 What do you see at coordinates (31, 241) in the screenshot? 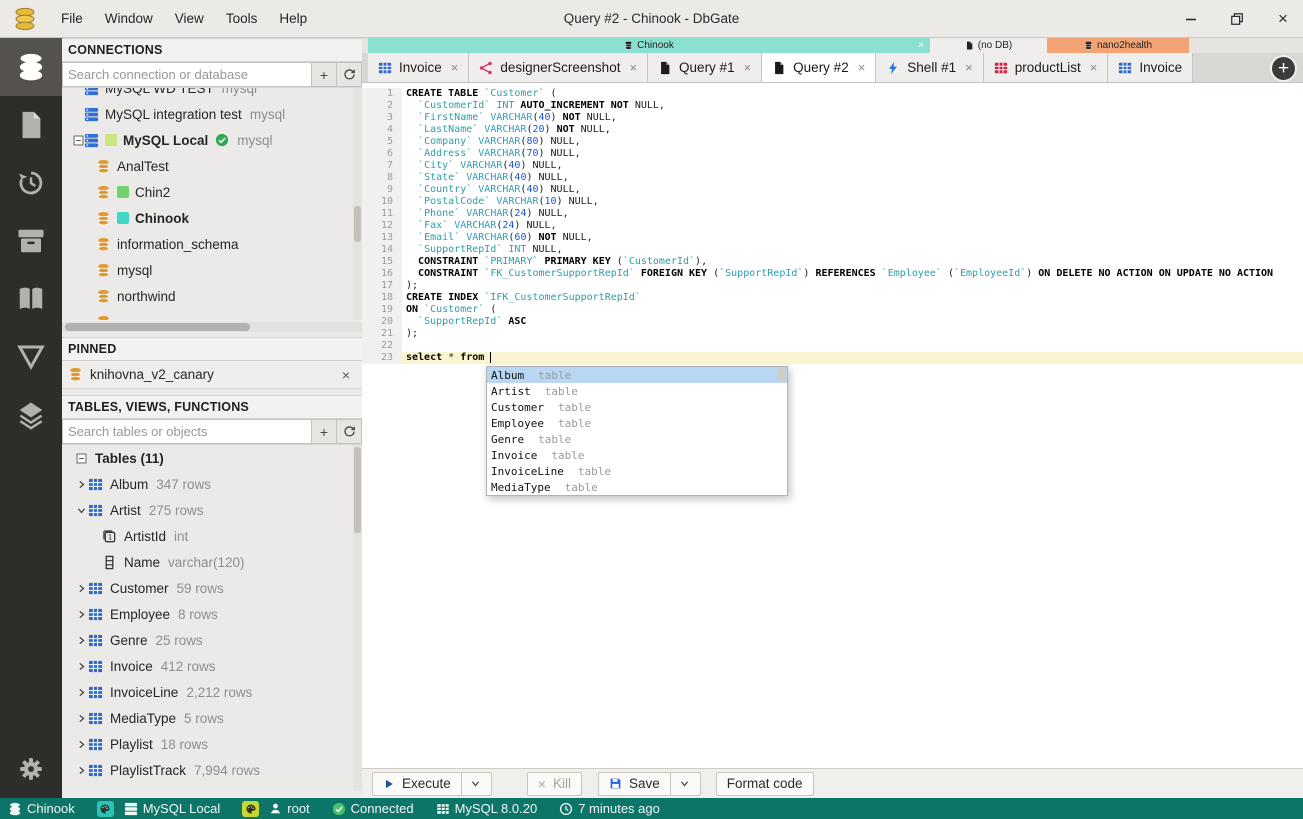
I see `activity-archive` at bounding box center [31, 241].